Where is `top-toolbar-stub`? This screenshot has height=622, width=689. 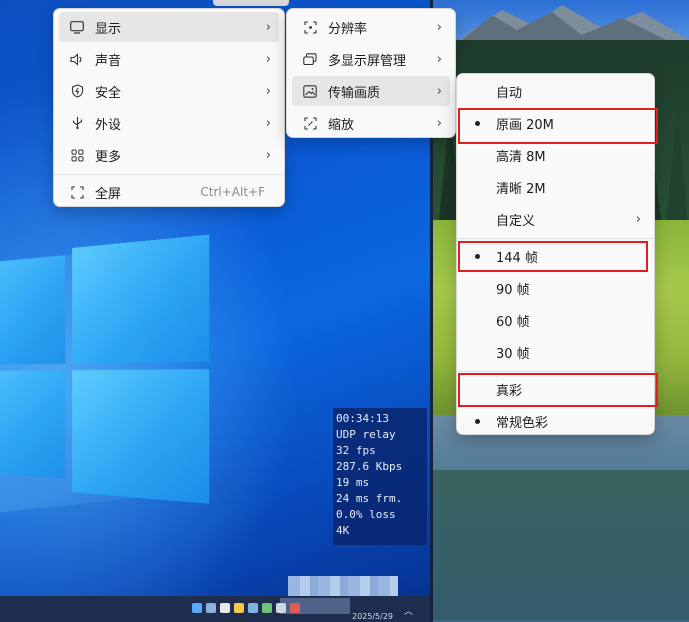 top-toolbar-stub is located at coordinates (251, 3).